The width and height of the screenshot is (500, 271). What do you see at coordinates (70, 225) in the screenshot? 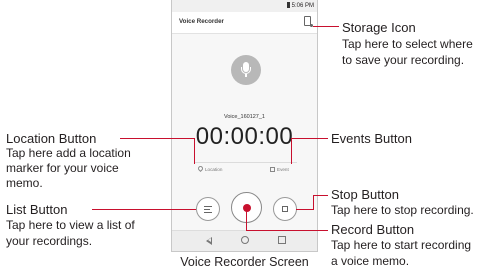
I see `list-callout-desc-1: Tap here to view a list of` at bounding box center [70, 225].